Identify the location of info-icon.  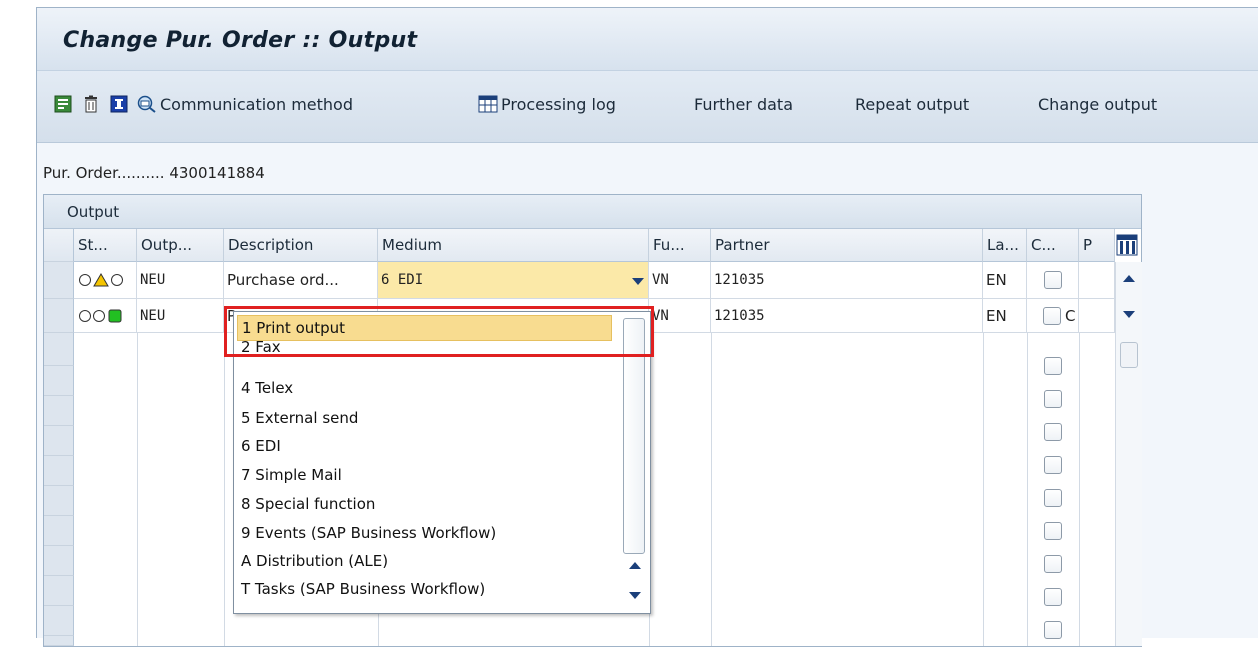
(119, 104).